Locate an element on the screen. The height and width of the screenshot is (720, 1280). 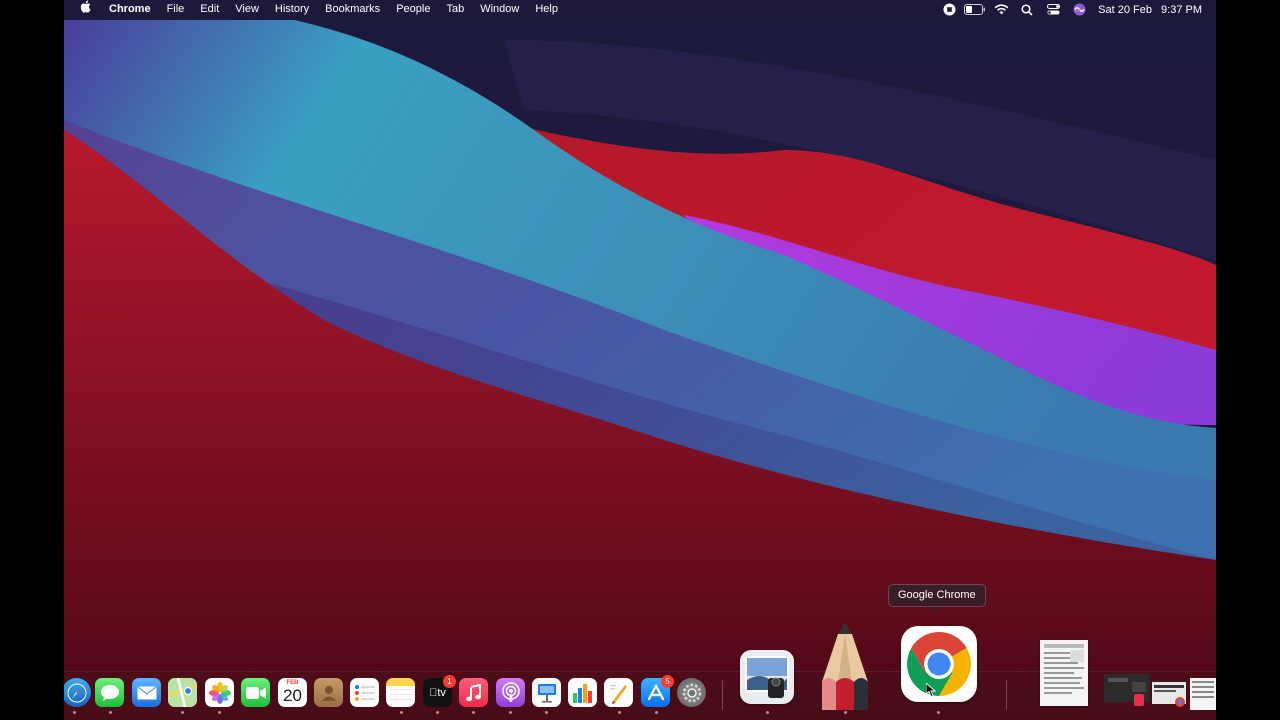
screen-record-icon is located at coordinates (949, 9).